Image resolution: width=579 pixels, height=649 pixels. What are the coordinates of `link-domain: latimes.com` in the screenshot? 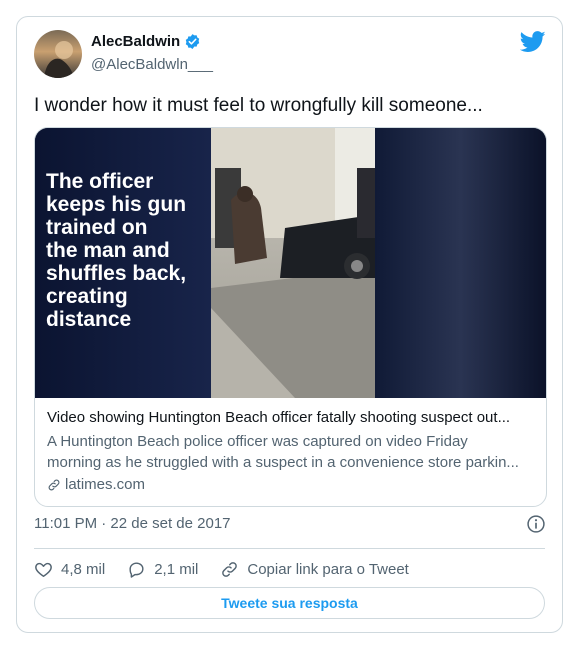 It's located at (290, 484).